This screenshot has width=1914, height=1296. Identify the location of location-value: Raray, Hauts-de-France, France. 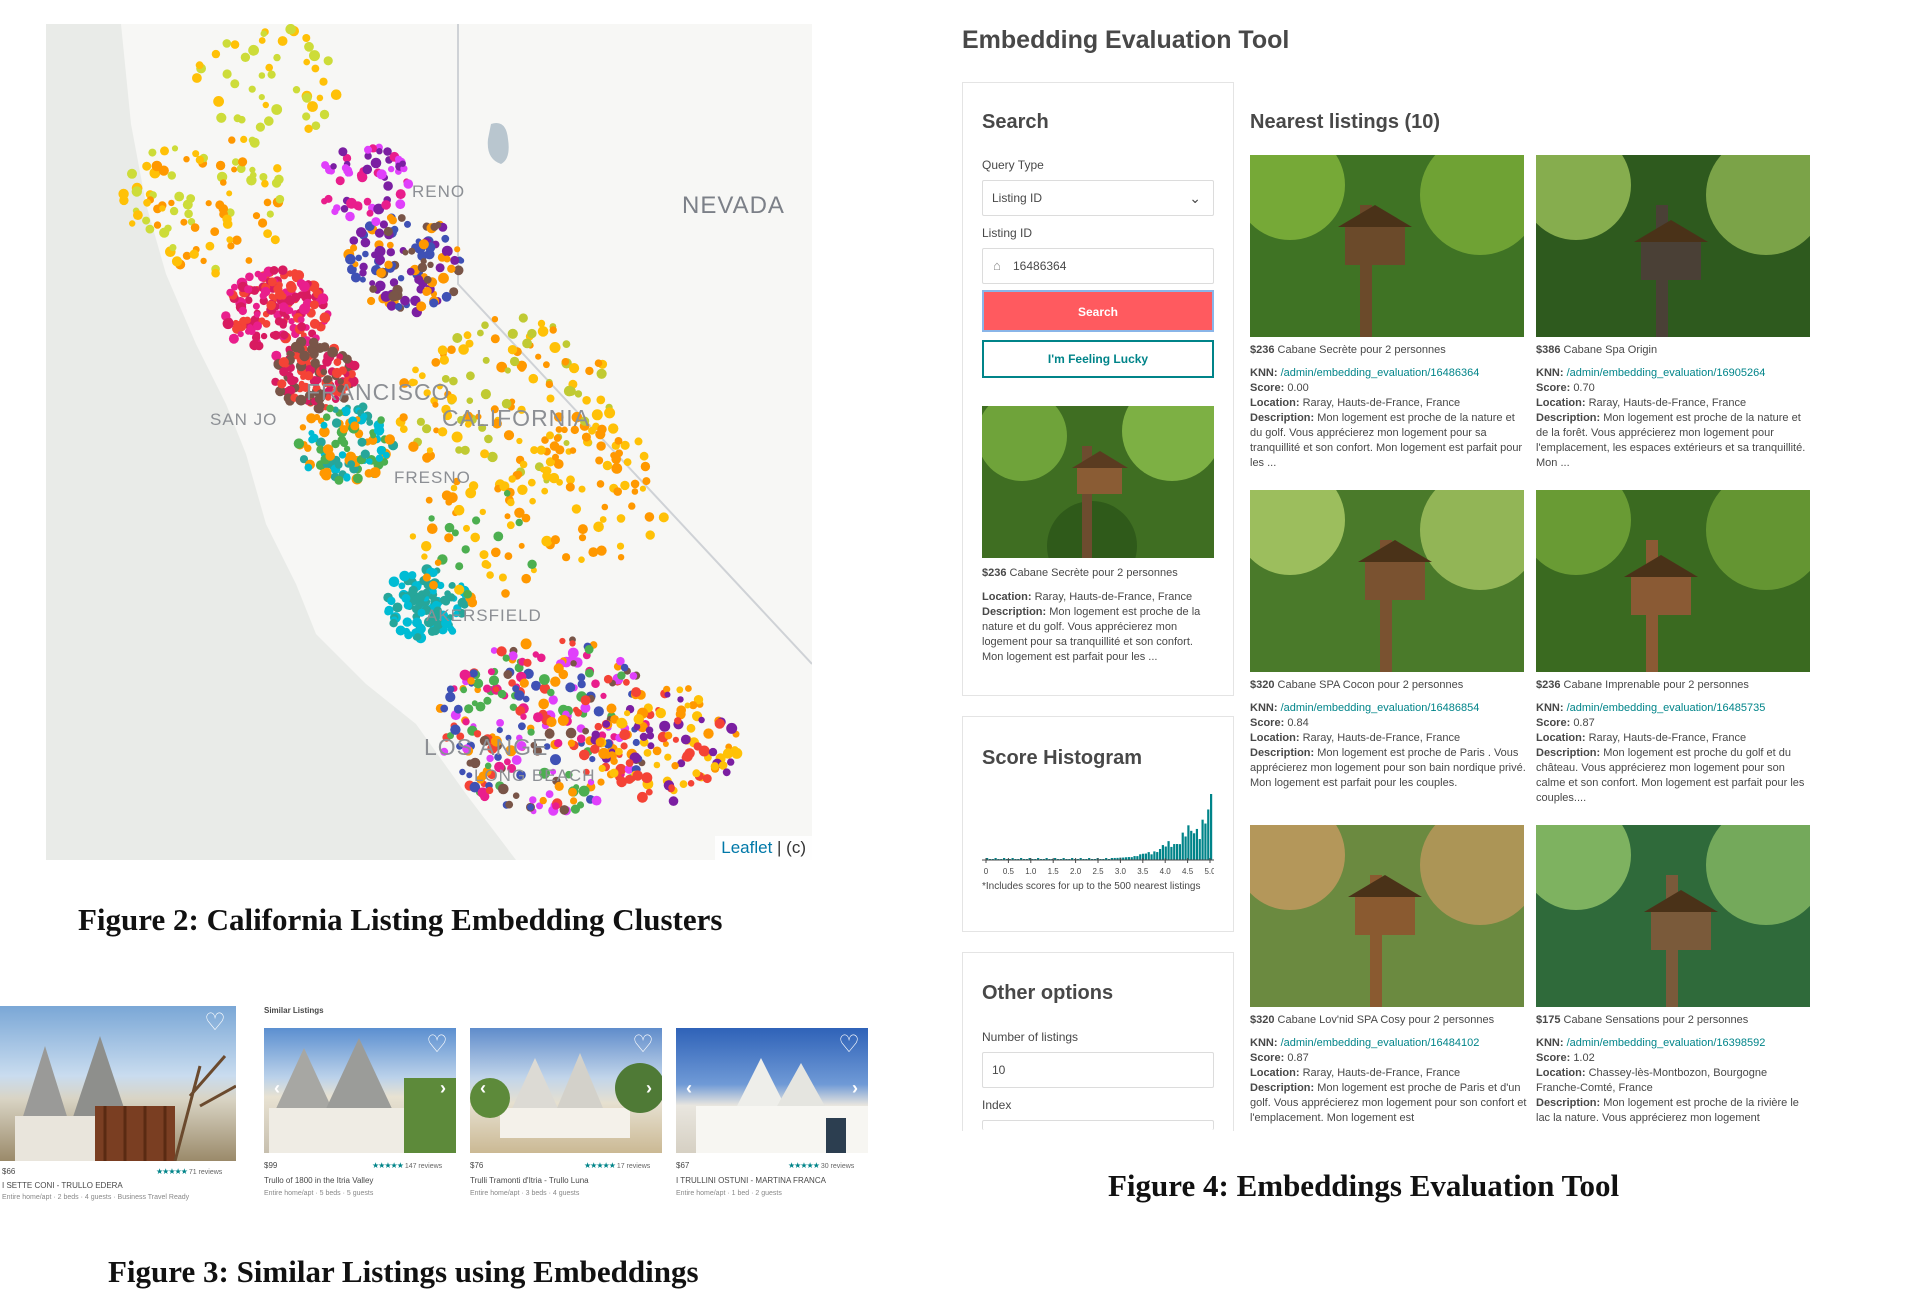
(1667, 738).